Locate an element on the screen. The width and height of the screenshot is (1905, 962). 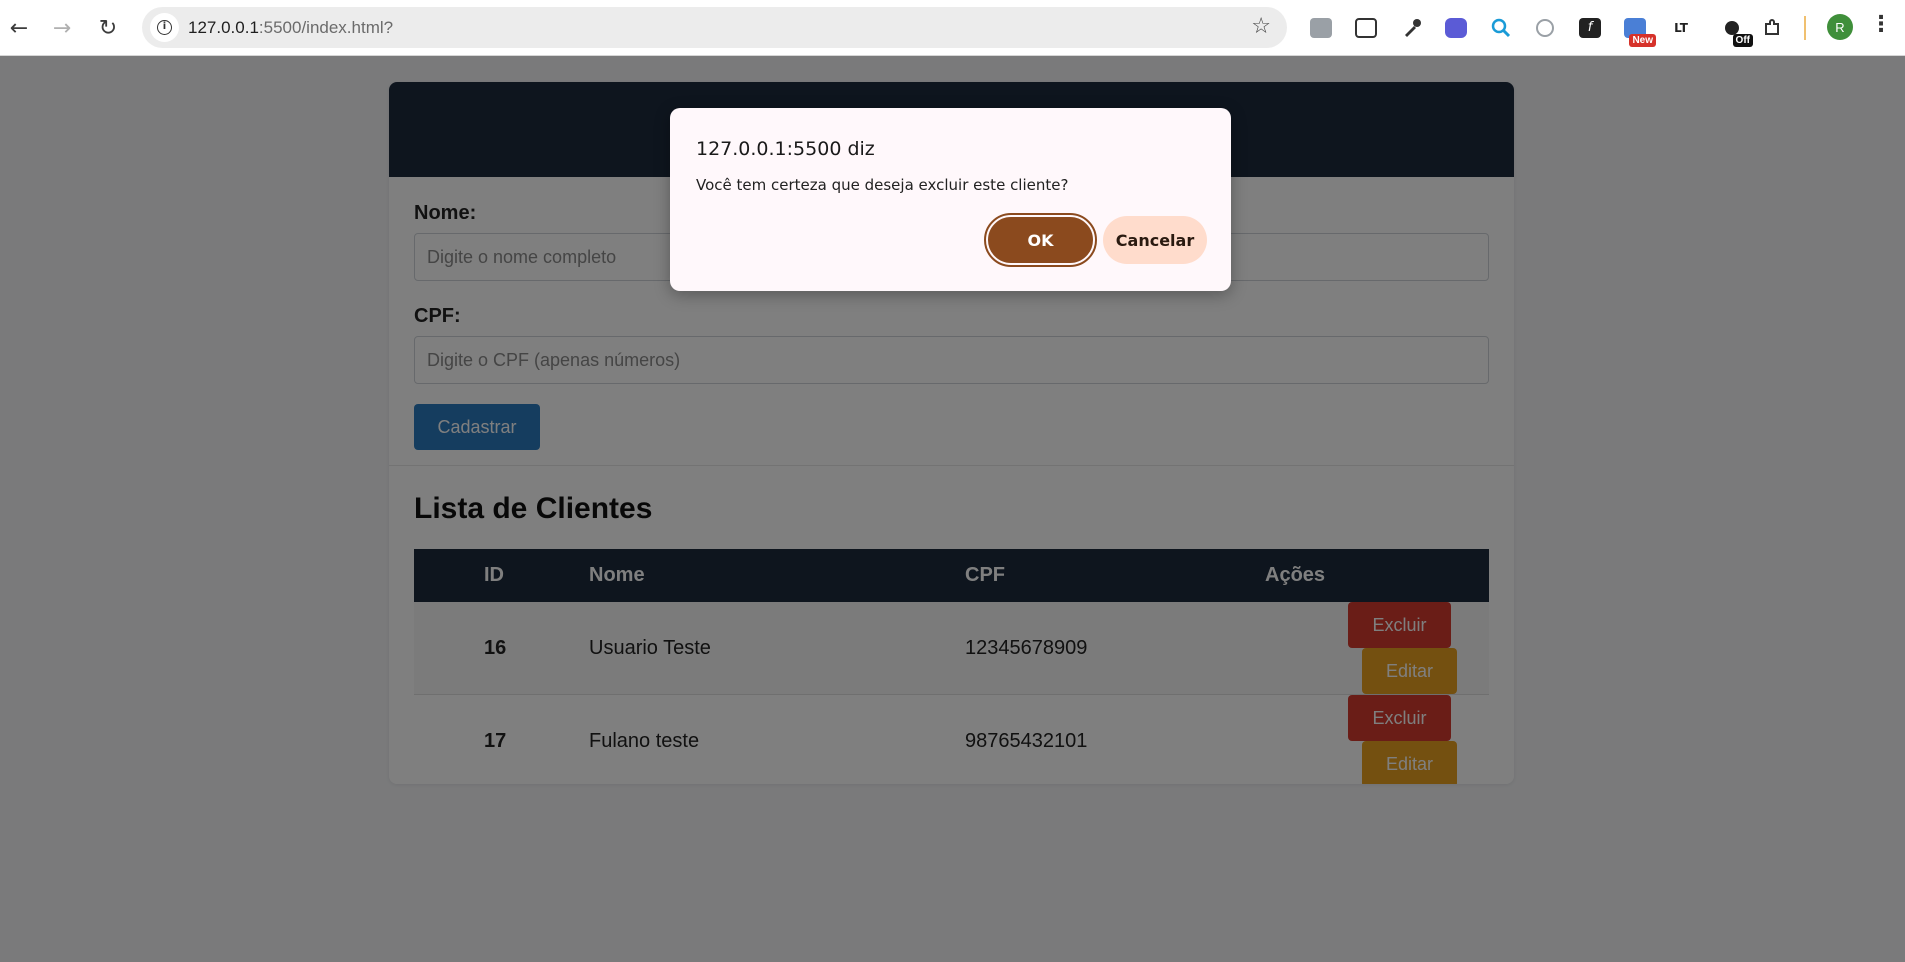
font-extension-icon: f is located at coordinates (1590, 28).